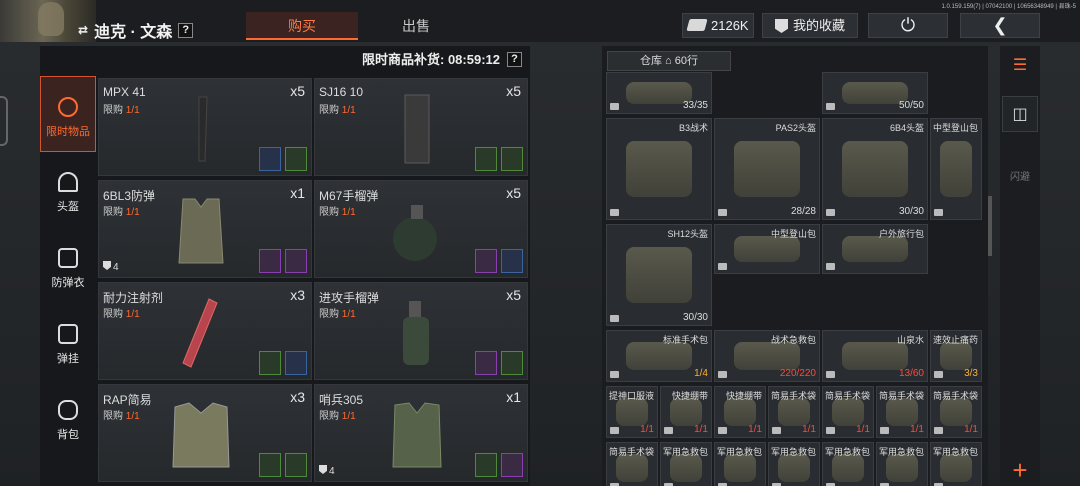  Describe the element at coordinates (68, 345) in the screenshot. I see `category-chest-rig: 弹挂` at that location.